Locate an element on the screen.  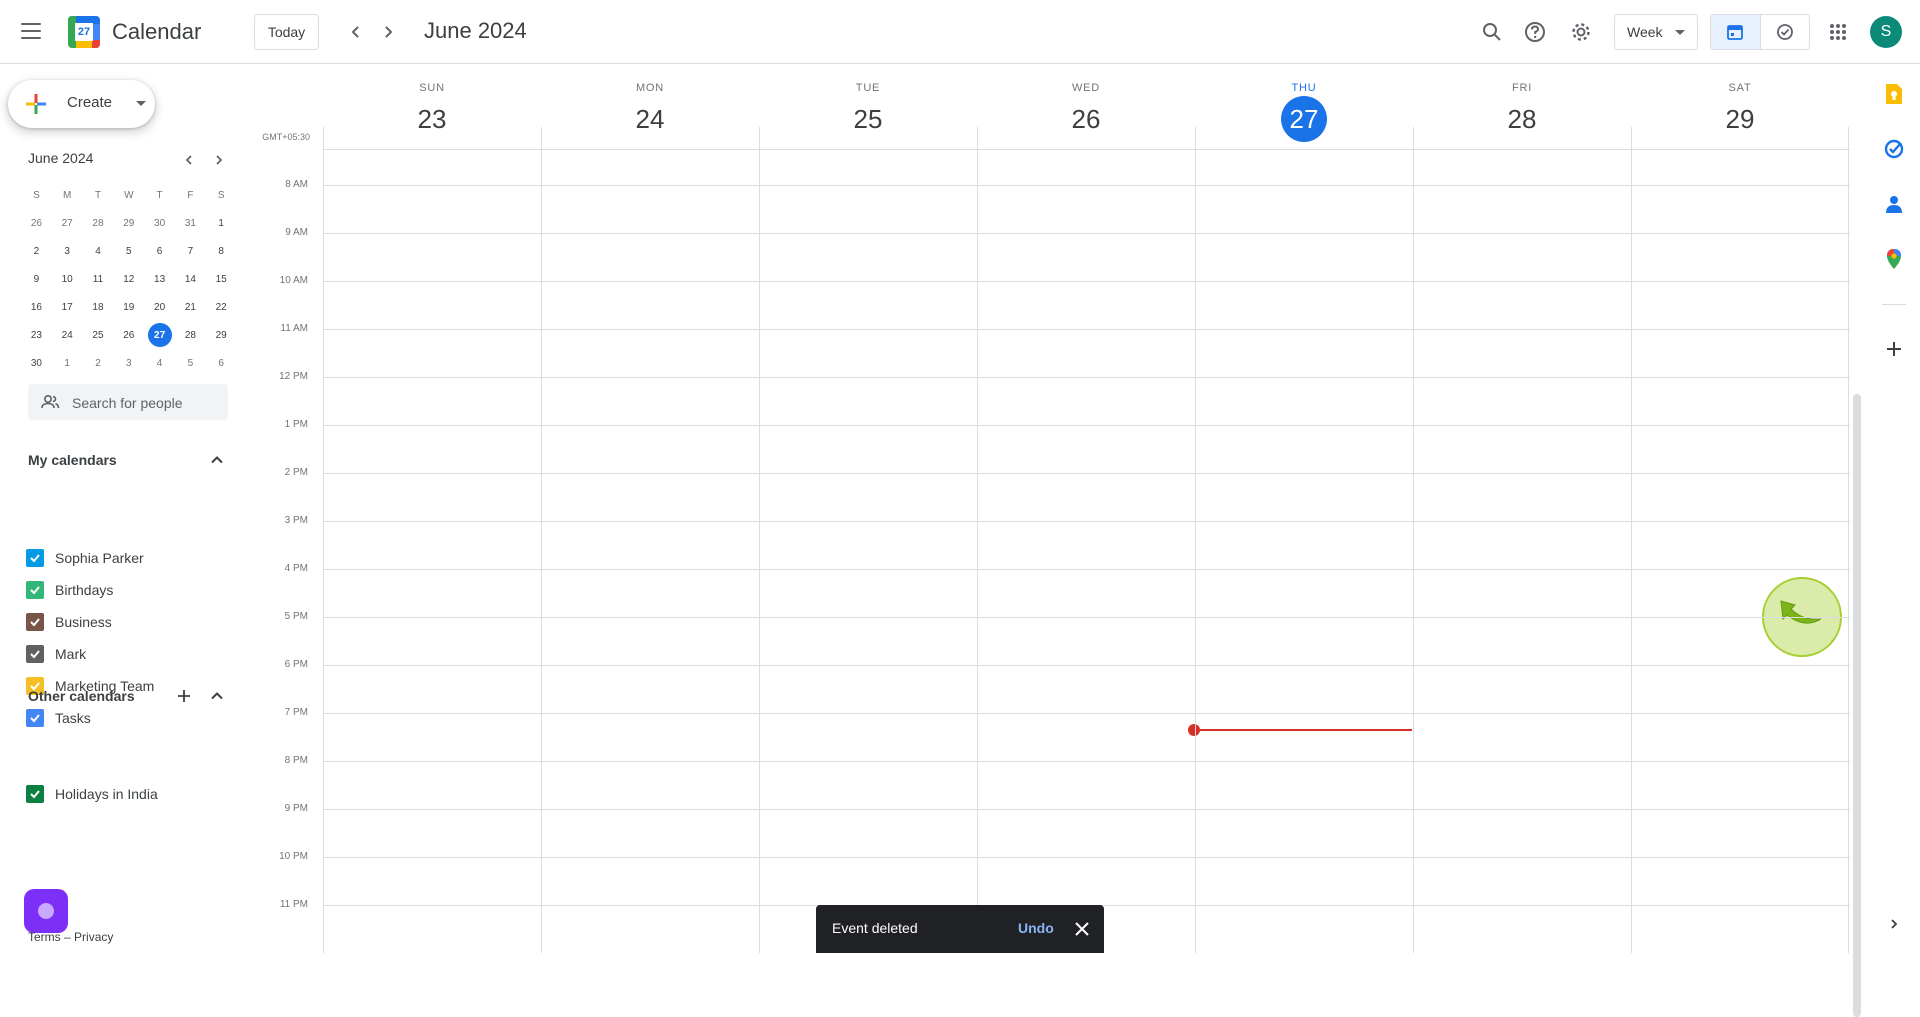
calendar-list-item: Birthdays is located at coordinates (69, 590).